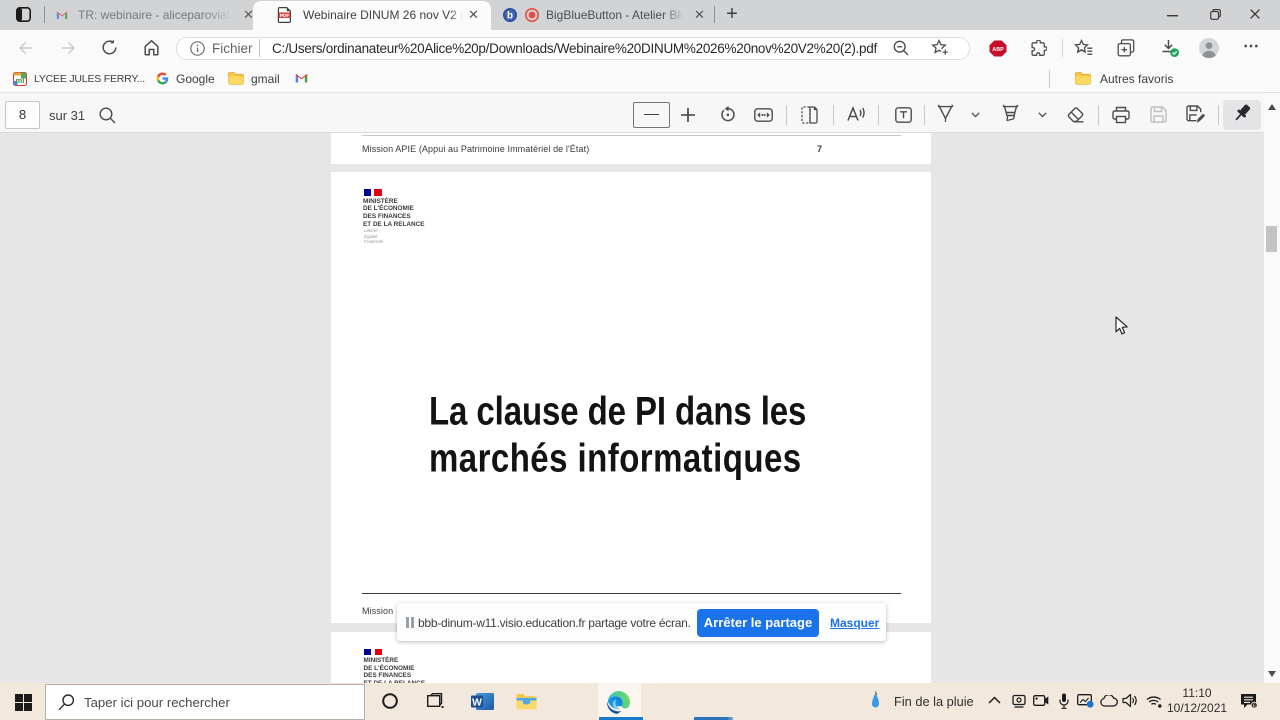 The width and height of the screenshot is (1280, 720). What do you see at coordinates (998, 50) in the screenshot?
I see `svg-text: ABP` at bounding box center [998, 50].